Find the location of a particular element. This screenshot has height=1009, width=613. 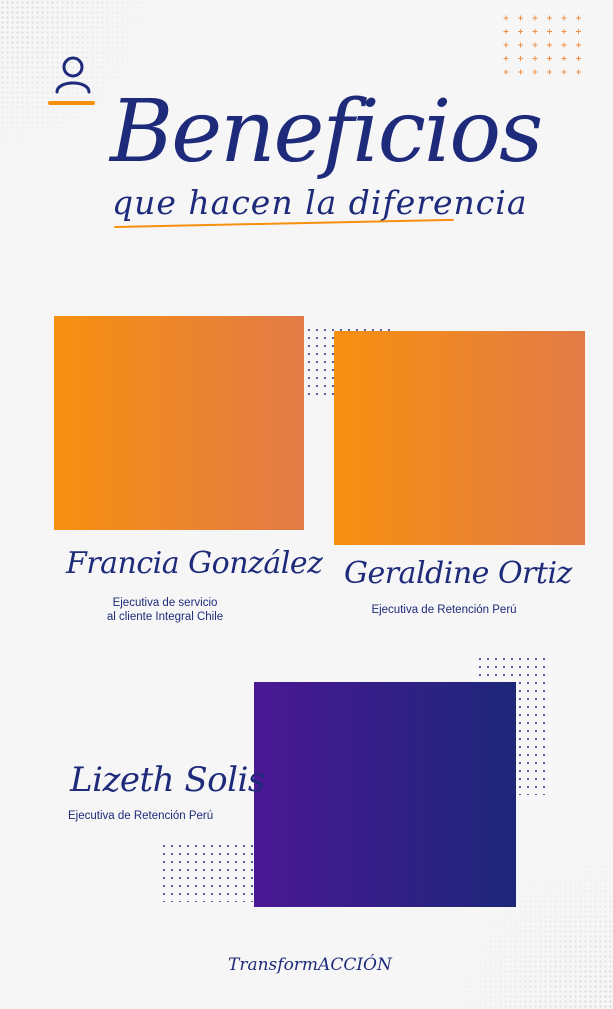

footer-brand: TransformACCIÓN is located at coordinates (310, 965).